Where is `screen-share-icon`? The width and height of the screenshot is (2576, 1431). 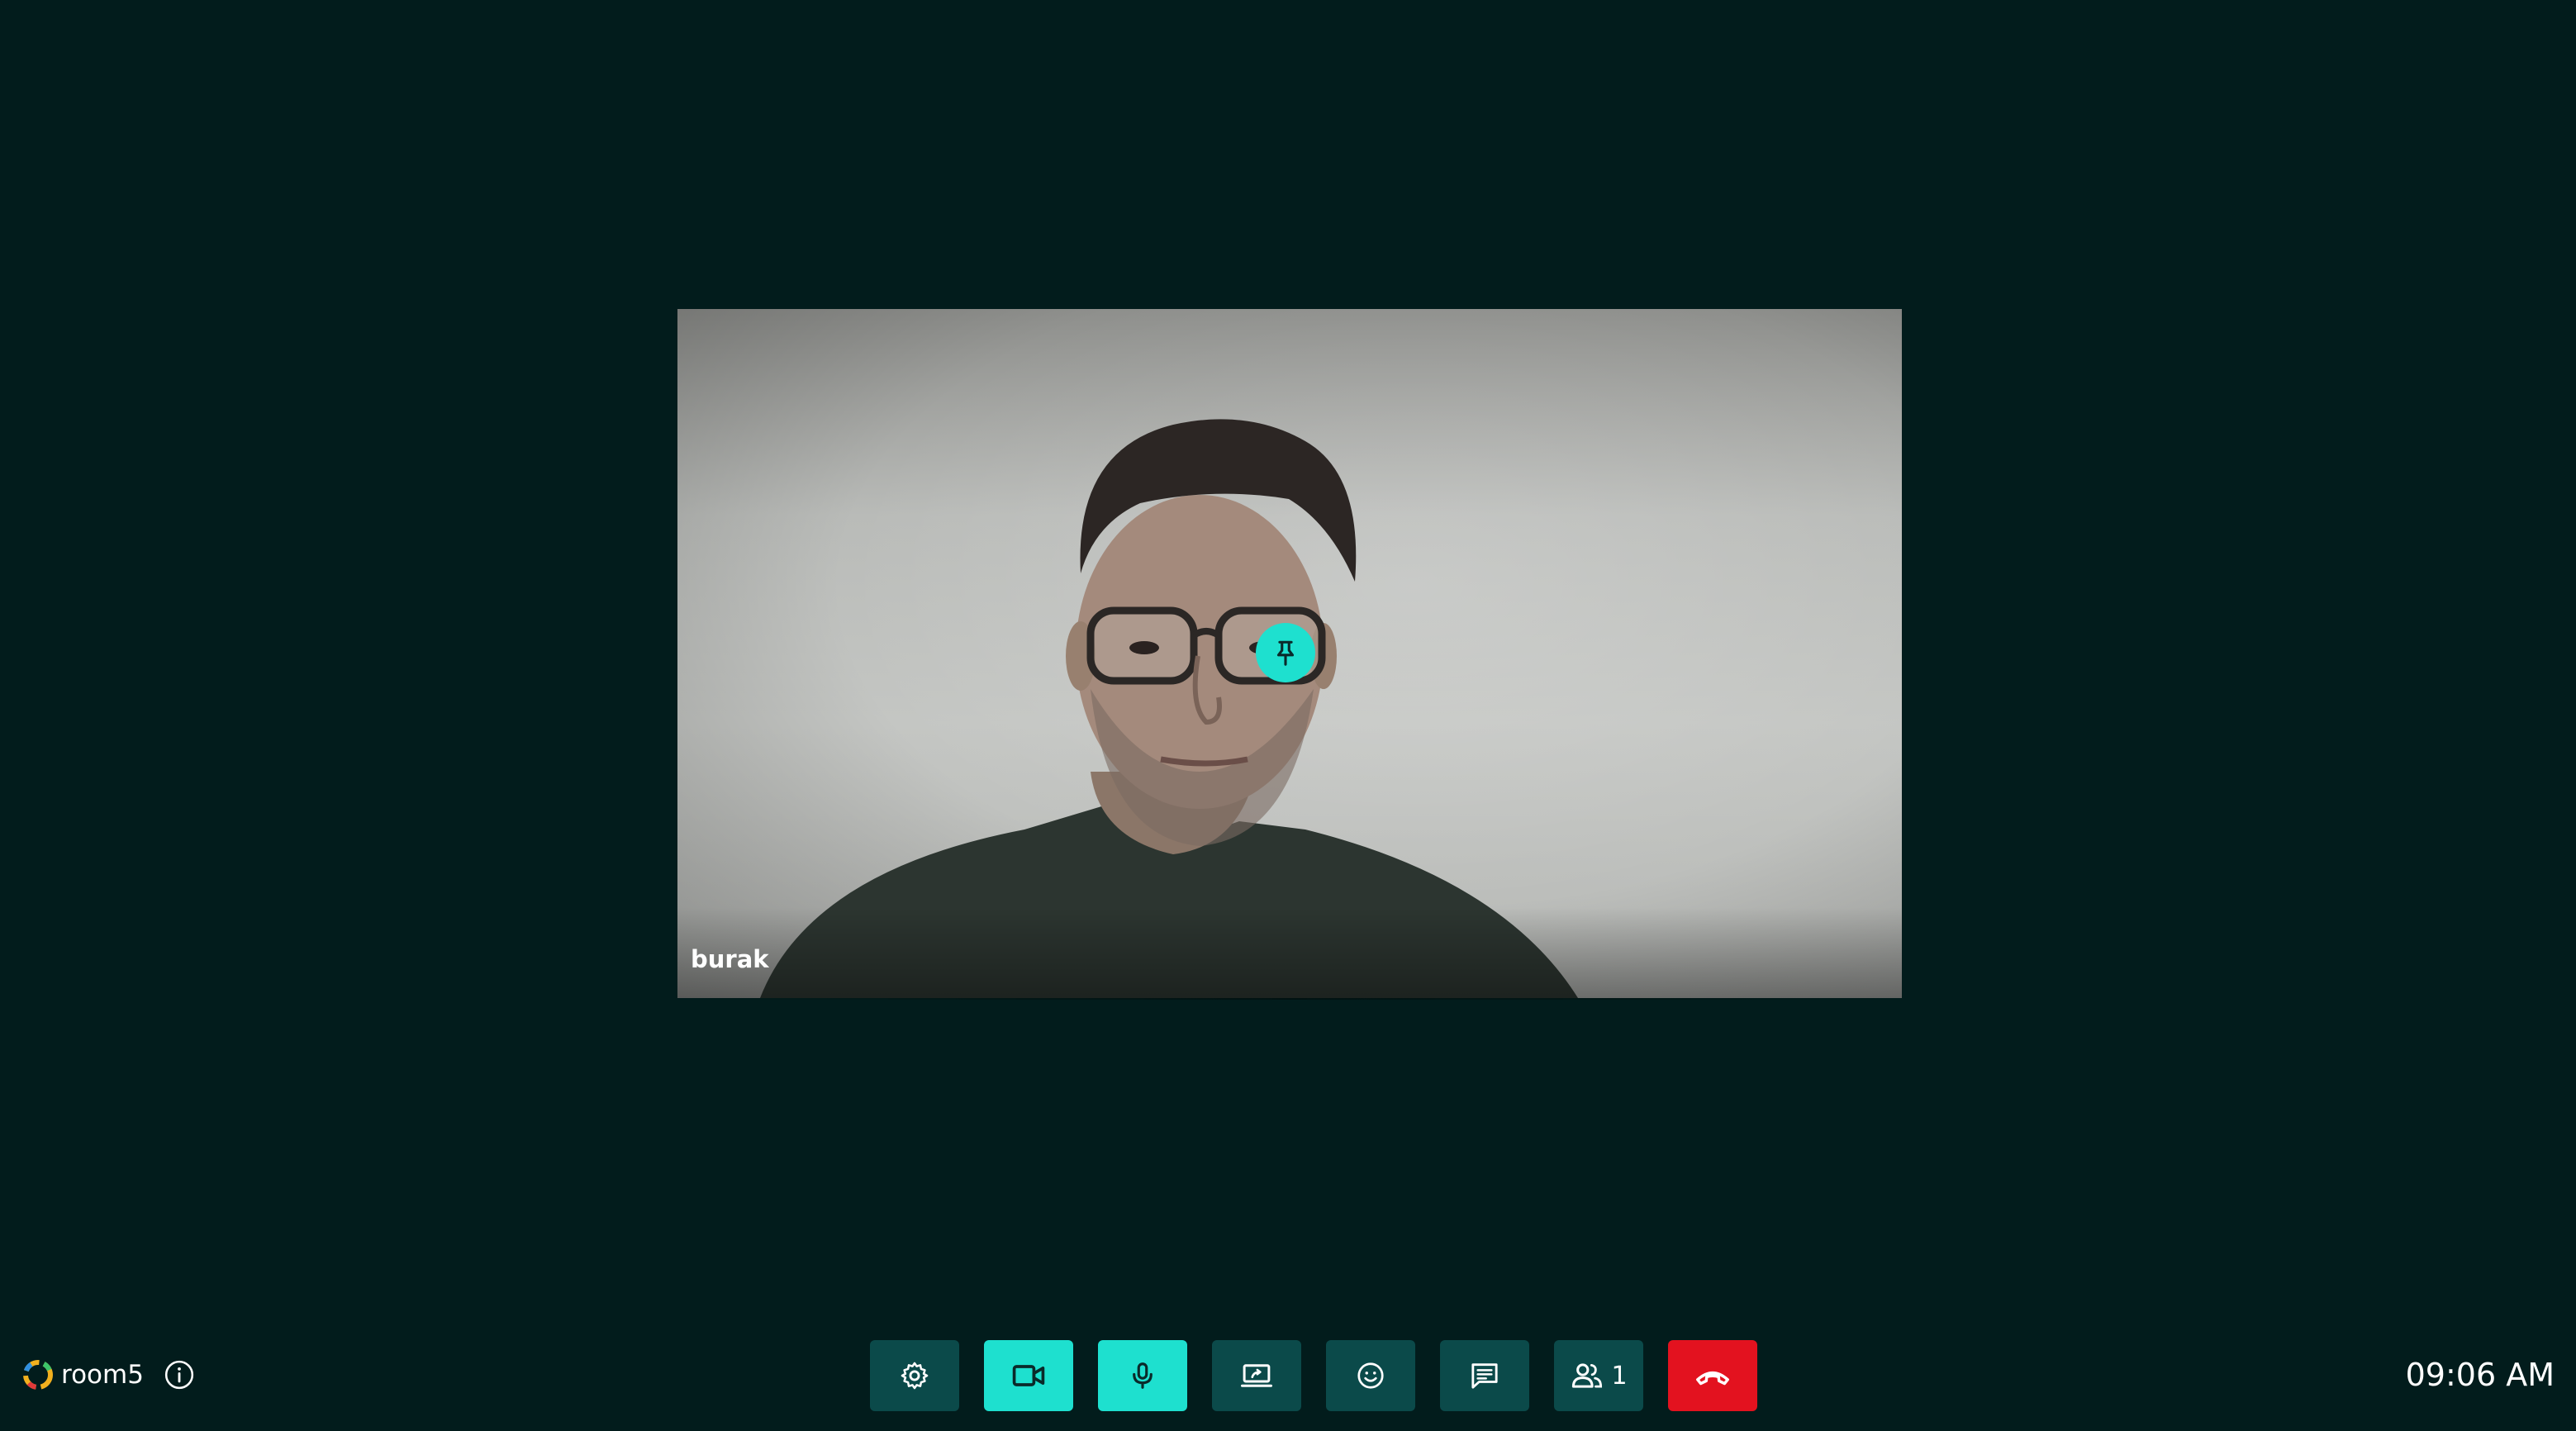 screen-share-icon is located at coordinates (1256, 1375).